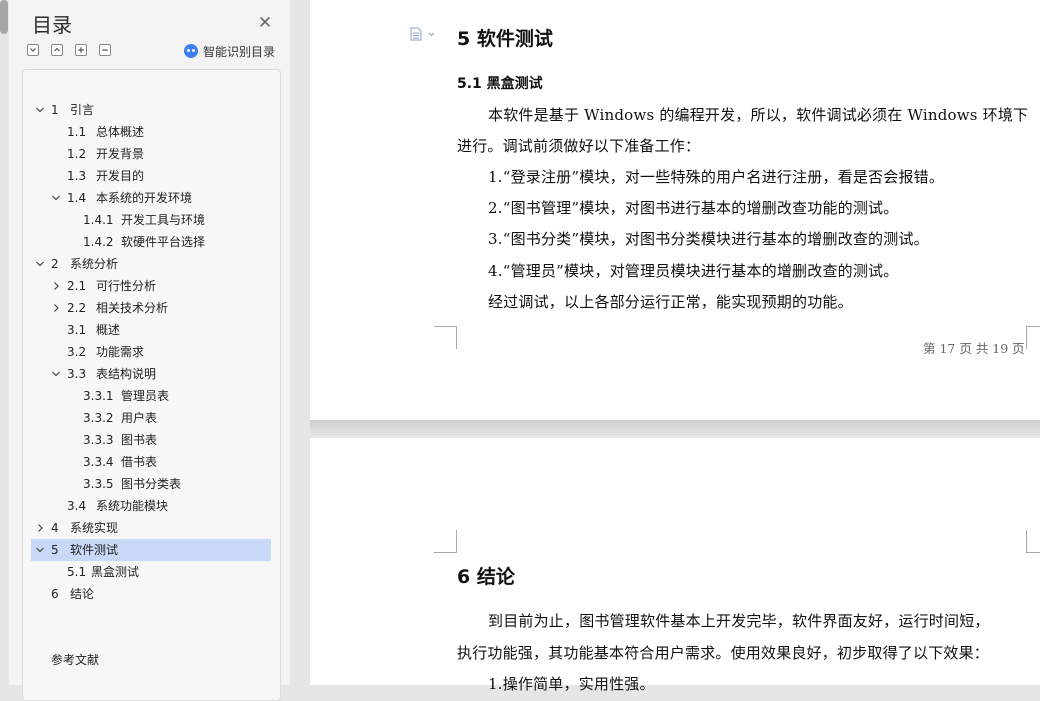 The width and height of the screenshot is (1040, 701). I want to click on toc-item-number: 2, so click(55, 264).